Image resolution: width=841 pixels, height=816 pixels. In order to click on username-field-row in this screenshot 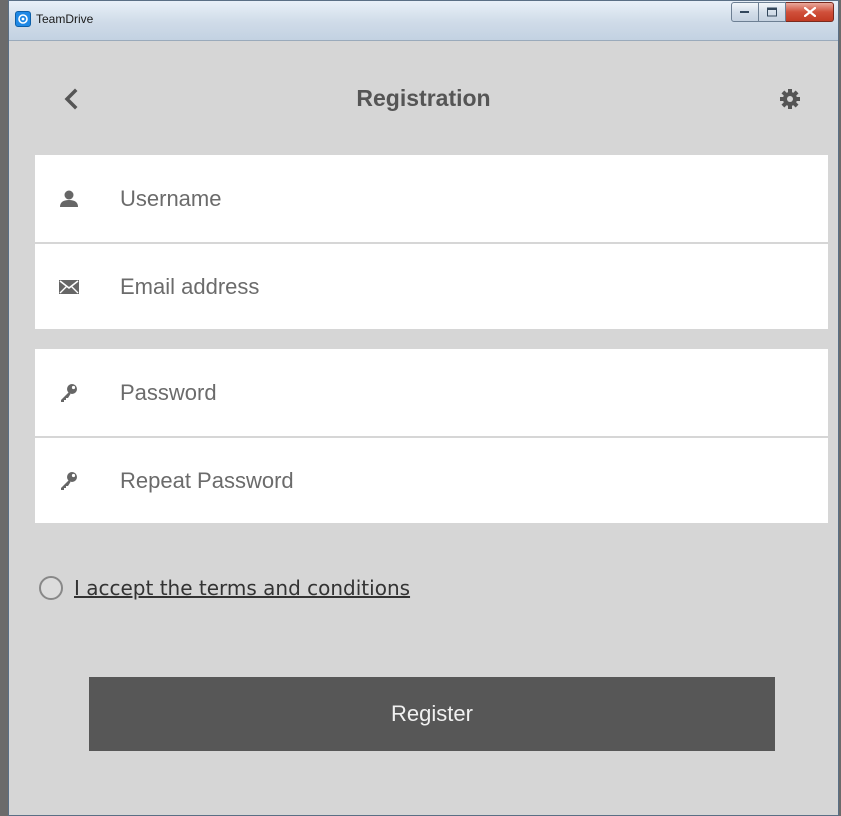, I will do `click(431, 198)`.